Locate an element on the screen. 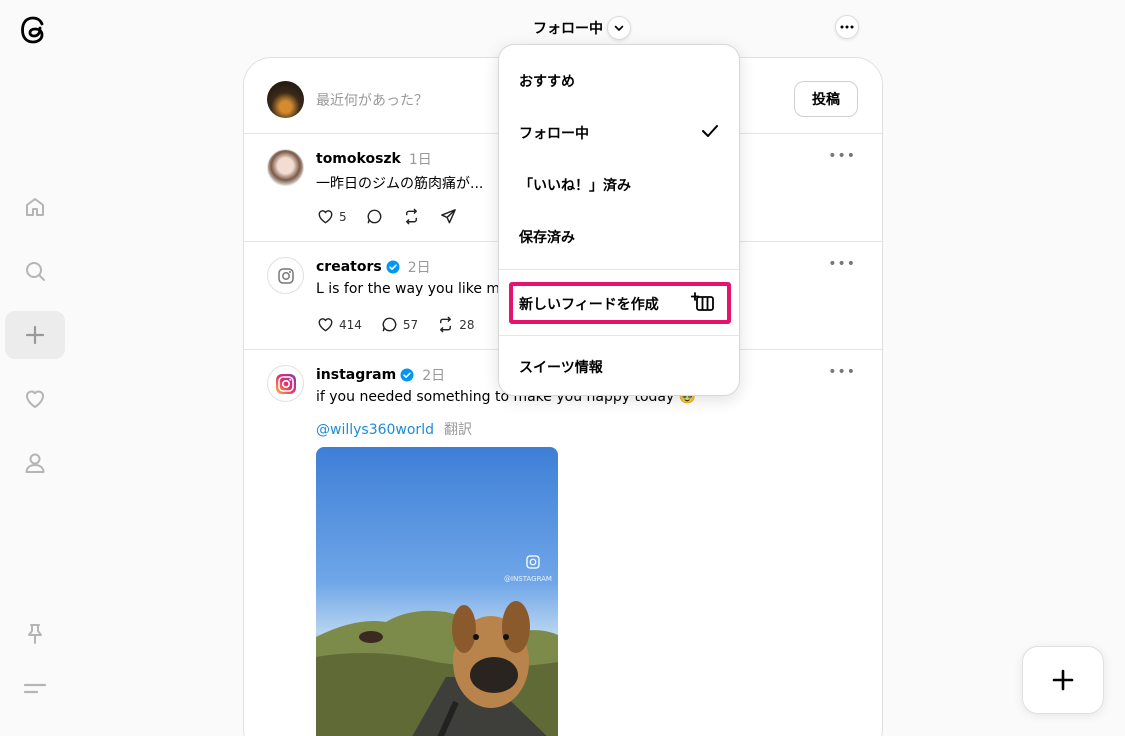  menu-item-liked: 「いいね！」済み is located at coordinates (575, 185).